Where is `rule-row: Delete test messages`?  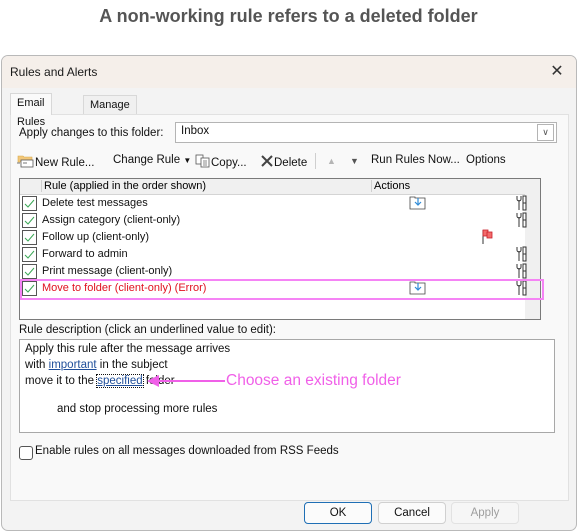 rule-row: Delete test messages is located at coordinates (273, 204).